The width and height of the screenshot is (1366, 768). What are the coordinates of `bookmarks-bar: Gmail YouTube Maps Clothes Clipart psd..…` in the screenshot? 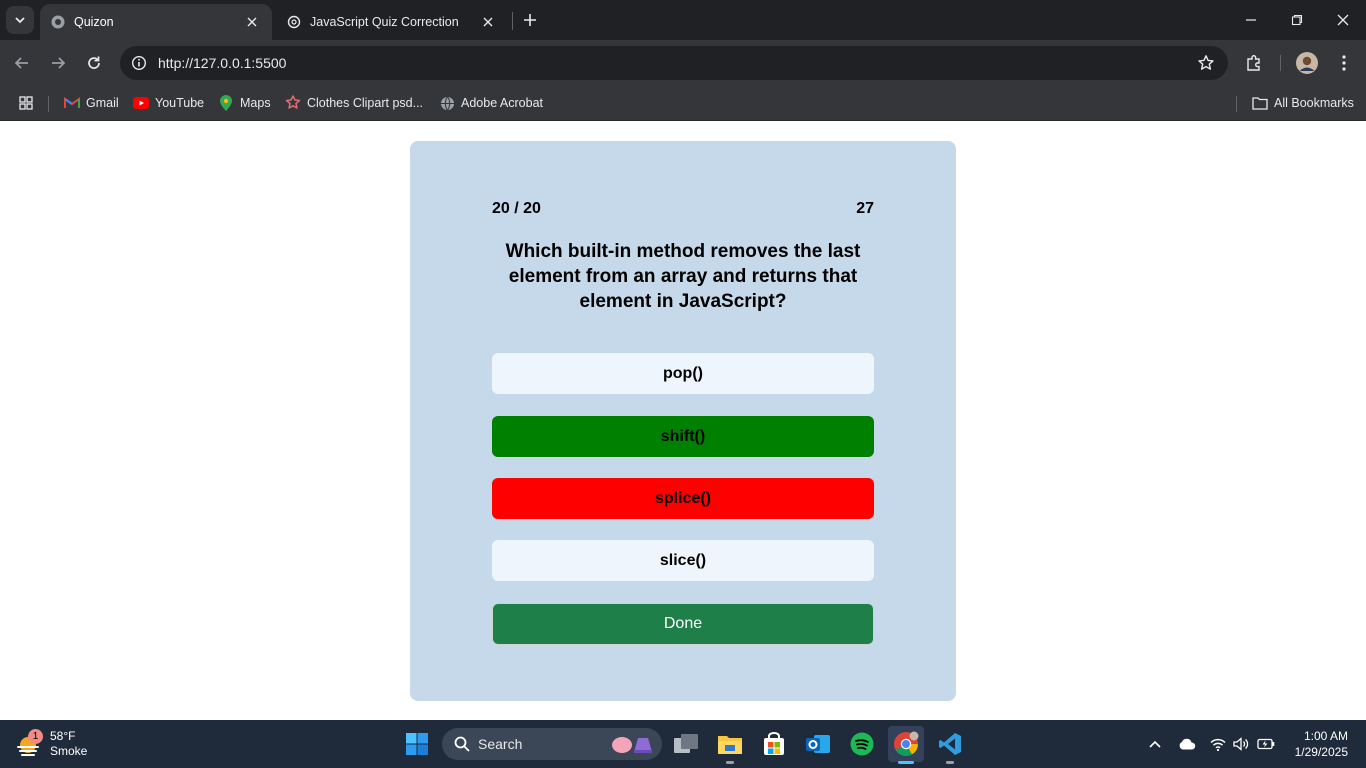 It's located at (683, 103).